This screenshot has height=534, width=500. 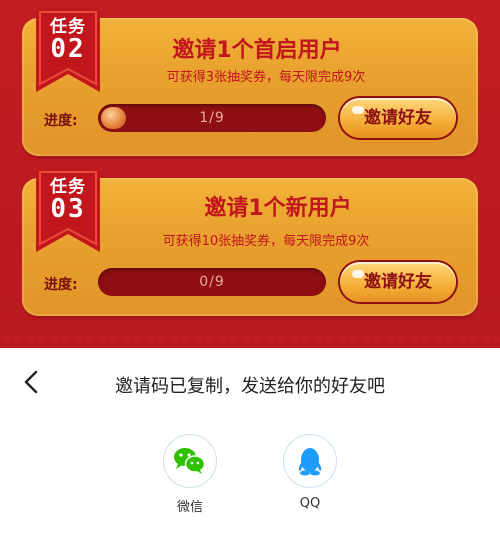 I want to click on scallop-edge, so click(x=250, y=342).